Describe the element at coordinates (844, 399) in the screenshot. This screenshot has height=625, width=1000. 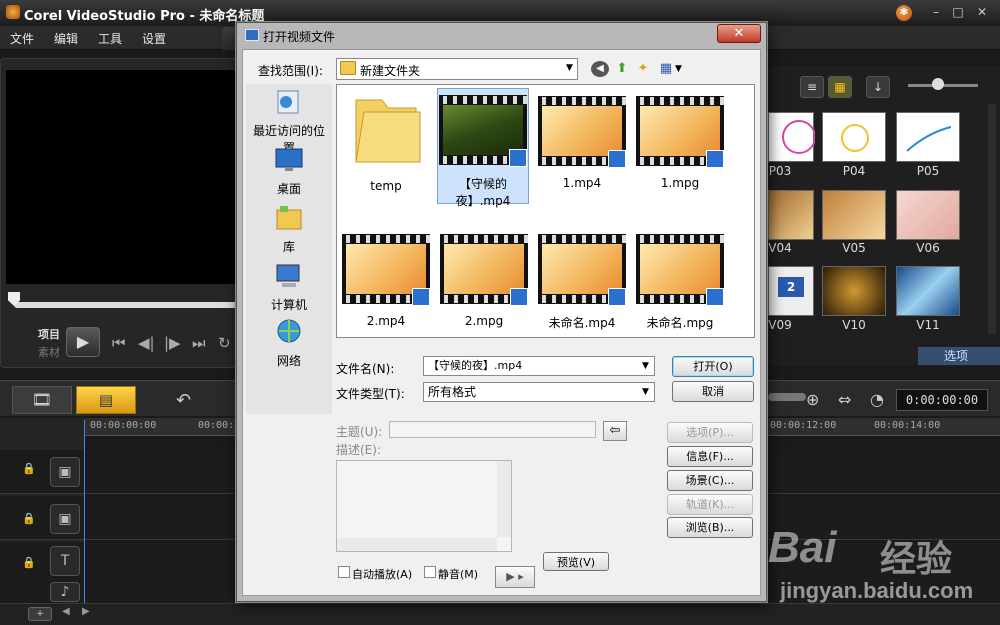
I see `fit-project-icon: ⇔` at that location.